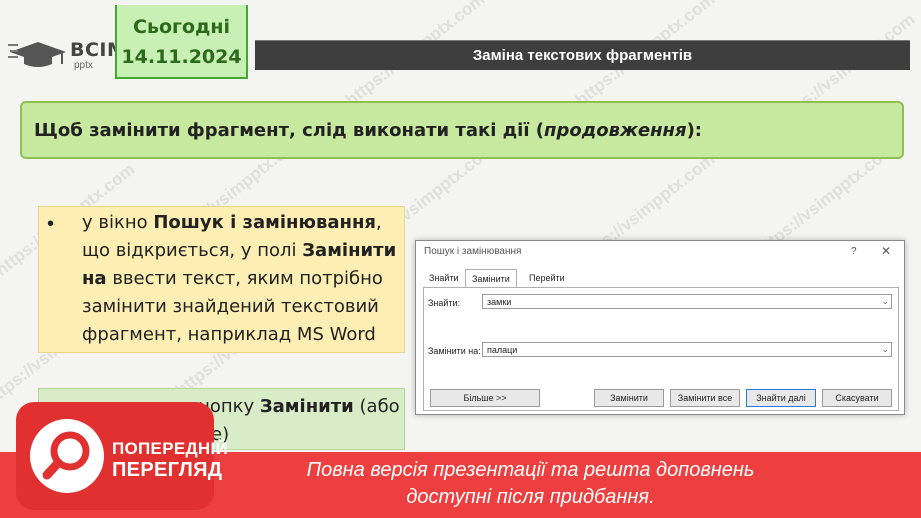 This screenshot has height=518, width=921. I want to click on instruction-text-italic: продовження, so click(615, 130).